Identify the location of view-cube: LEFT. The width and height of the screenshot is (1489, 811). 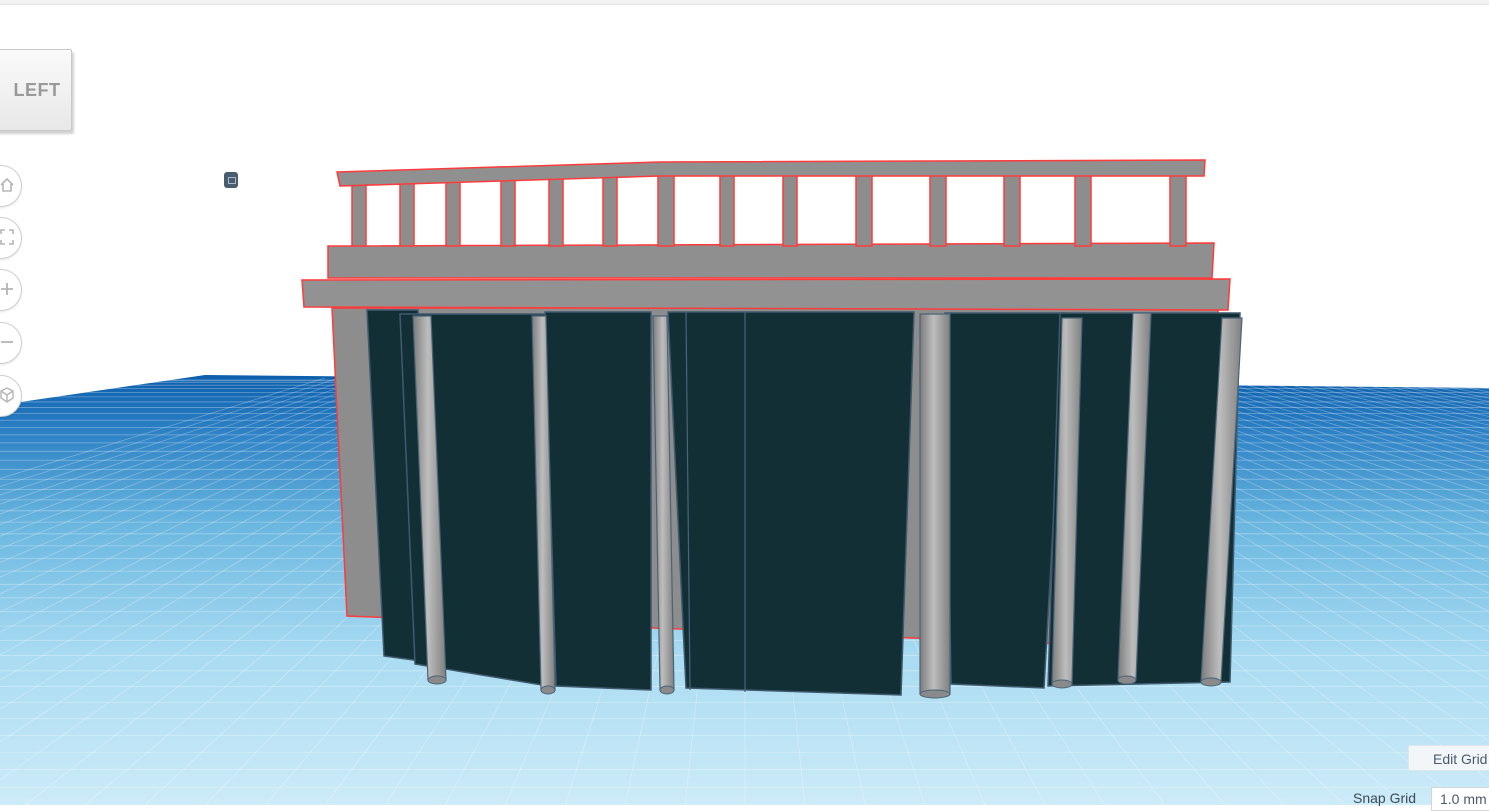
(36, 90).